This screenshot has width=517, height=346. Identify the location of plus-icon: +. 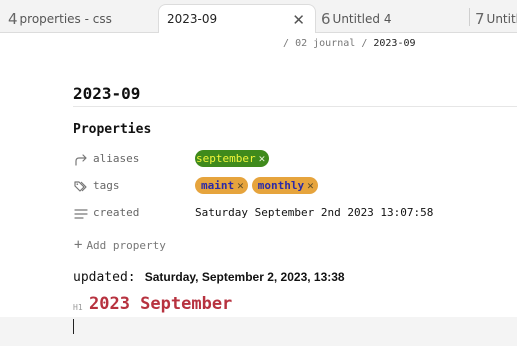
(78, 245).